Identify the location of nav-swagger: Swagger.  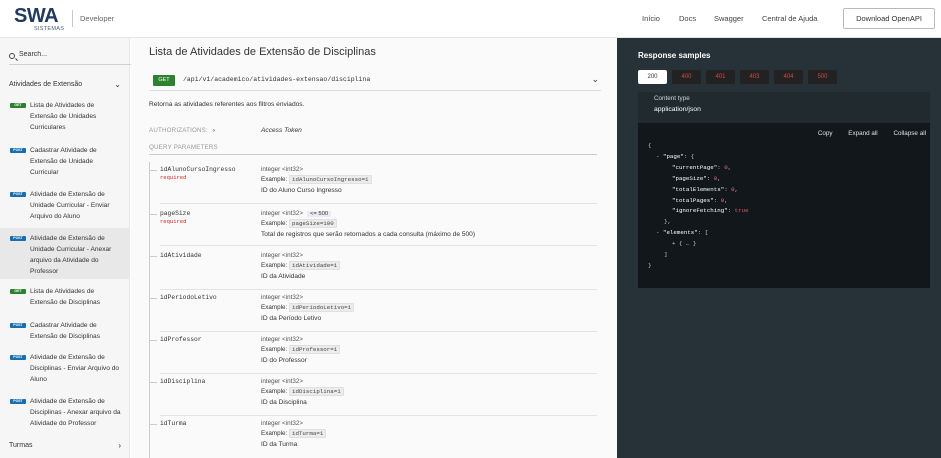
(729, 18).